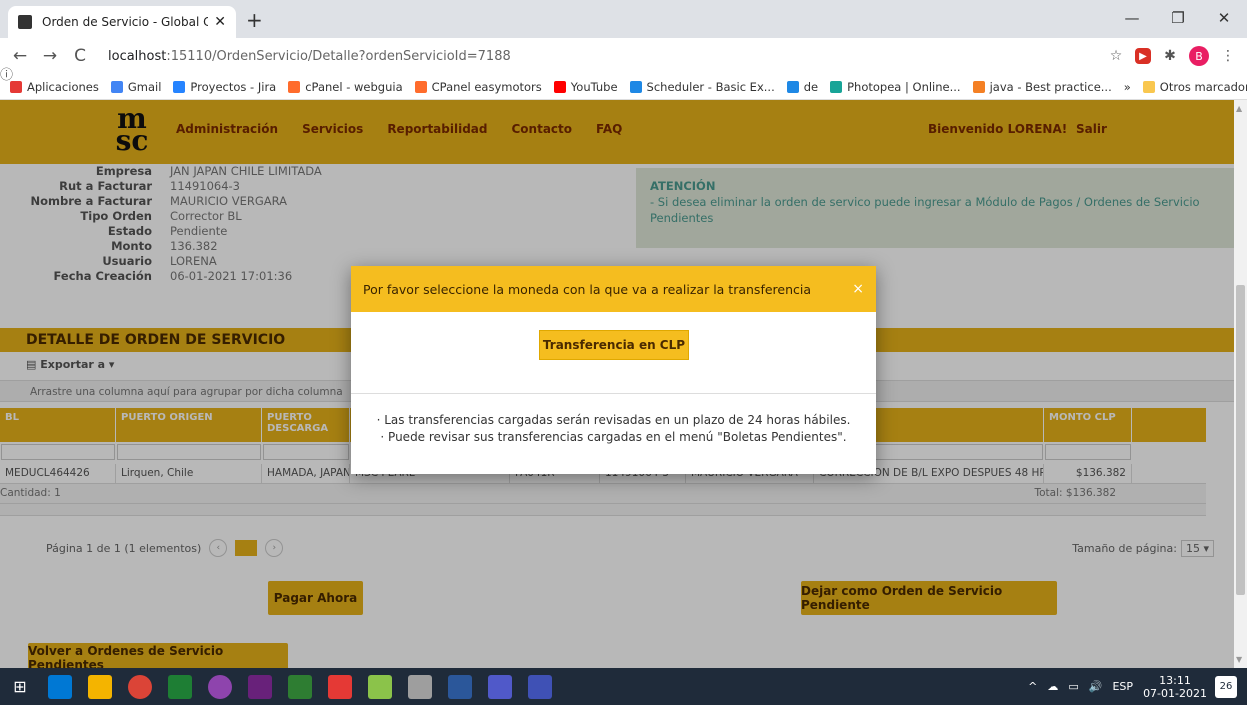 This screenshot has width=1247, height=705. Describe the element at coordinates (585, 87) in the screenshot. I see `bookmark-item: YouTube` at that location.